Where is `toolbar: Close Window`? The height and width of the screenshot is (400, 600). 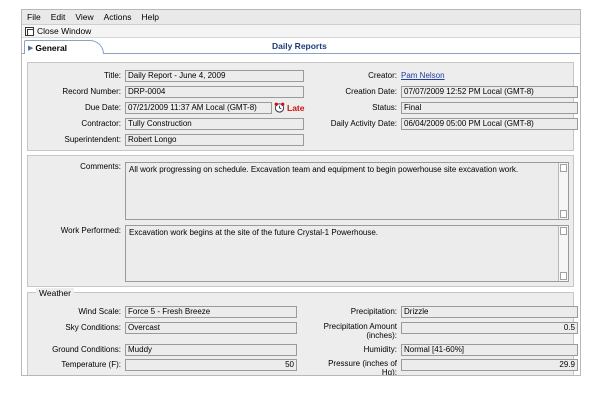
toolbar: Close Window is located at coordinates (301, 31).